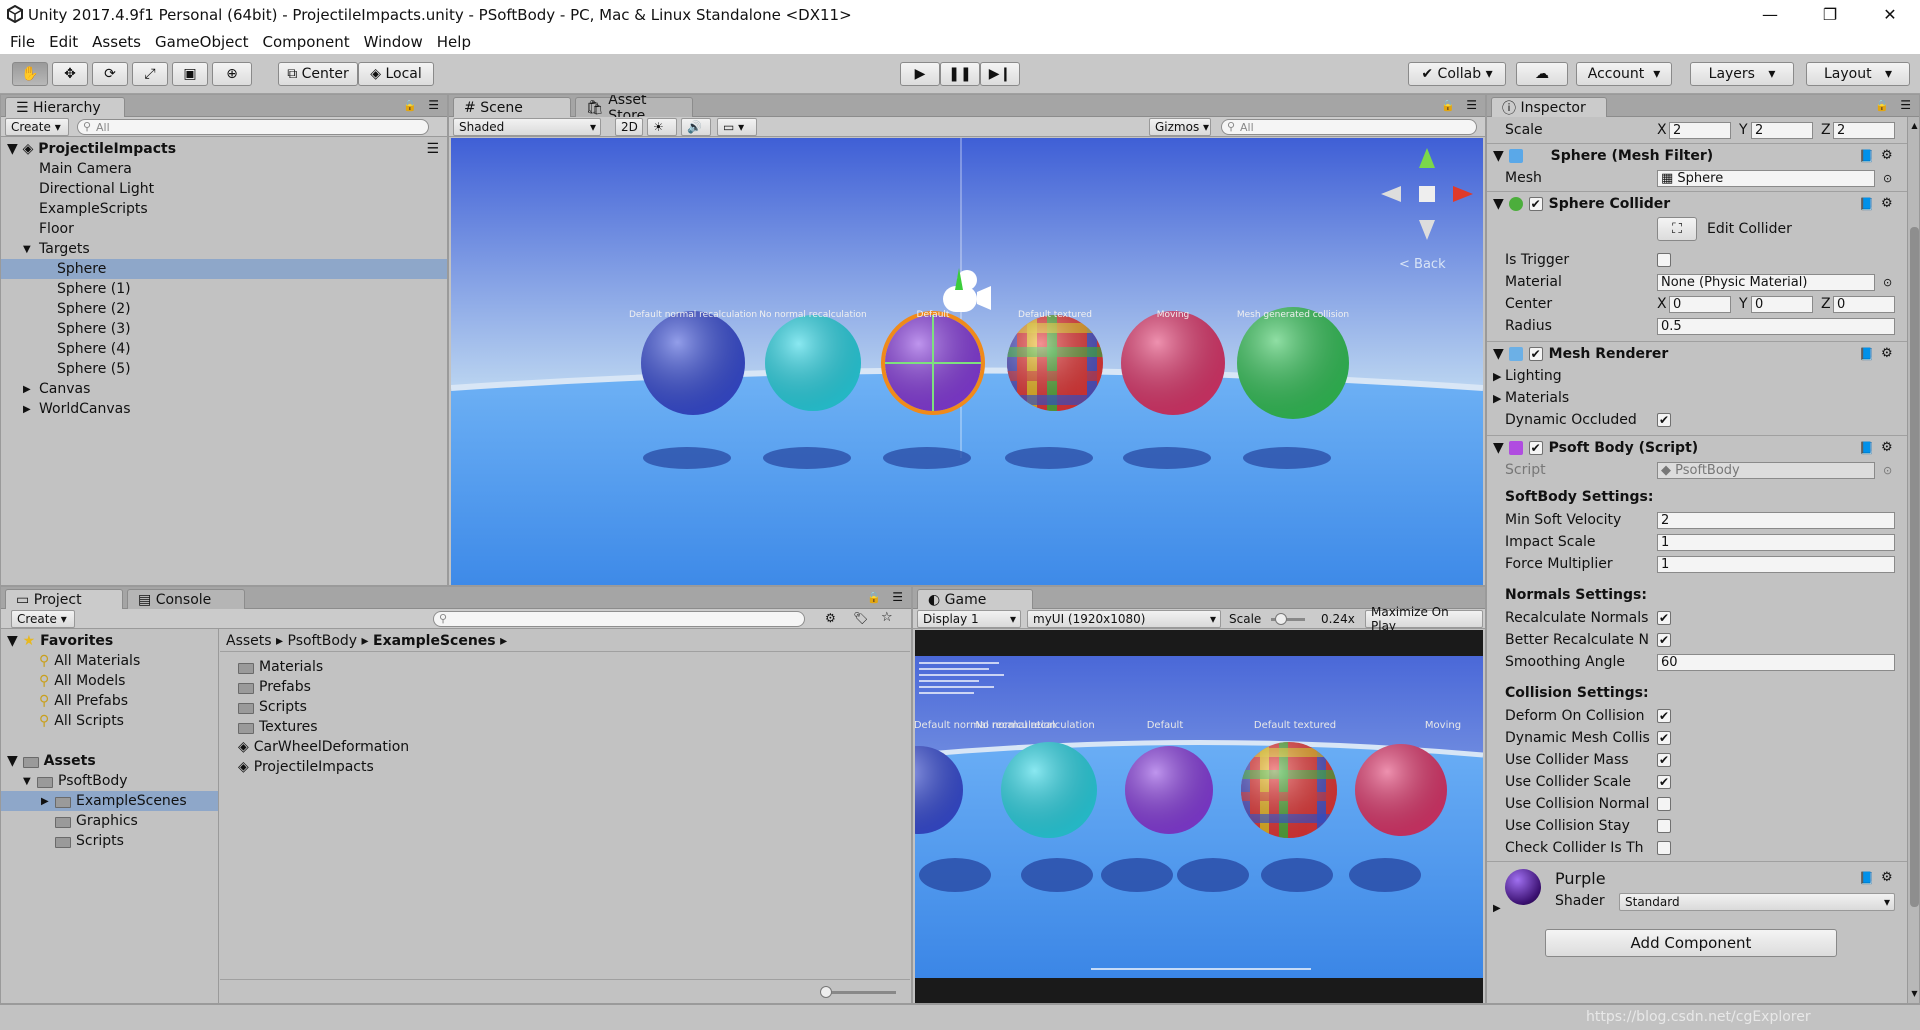 This screenshot has height=1030, width=1920. Describe the element at coordinates (224, 209) in the screenshot. I see `hierarchy-item: ExampleScripts` at that location.